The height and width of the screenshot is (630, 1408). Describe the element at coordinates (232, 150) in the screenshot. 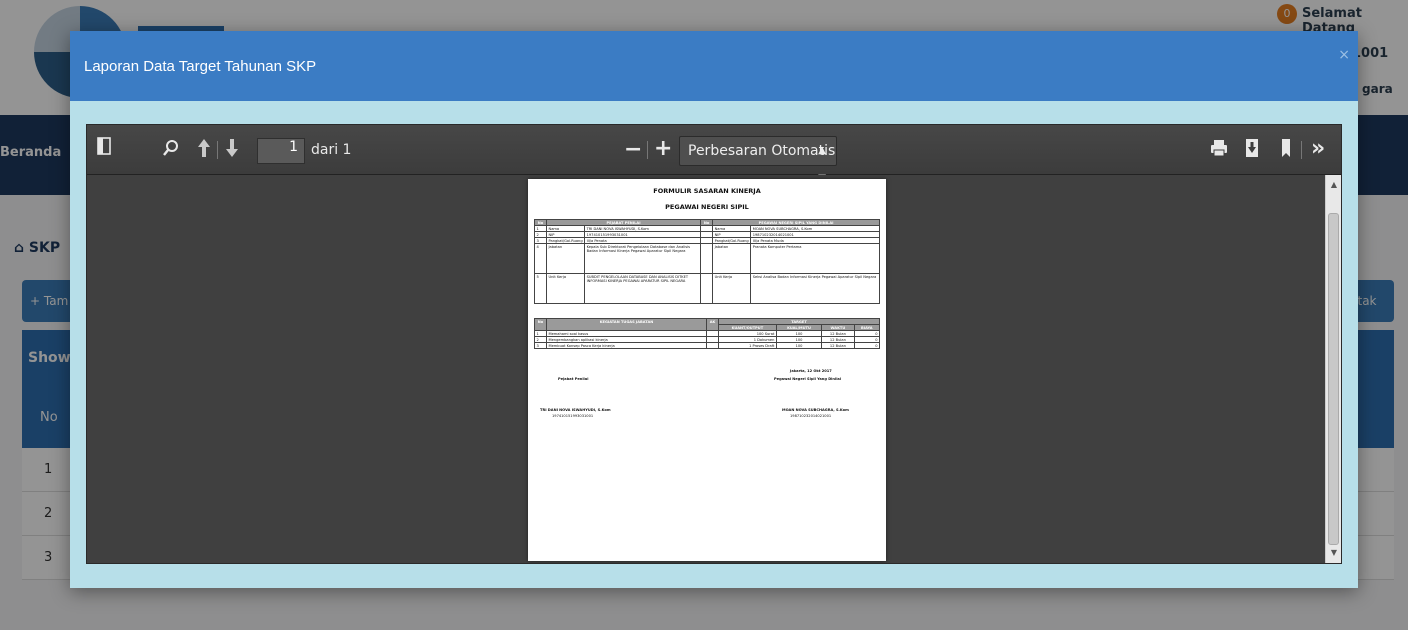

I see `down-arrow-icon` at that location.